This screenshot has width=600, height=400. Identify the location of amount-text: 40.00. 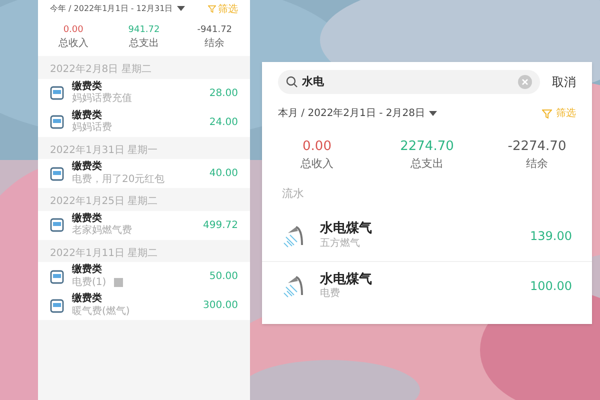
(223, 174).